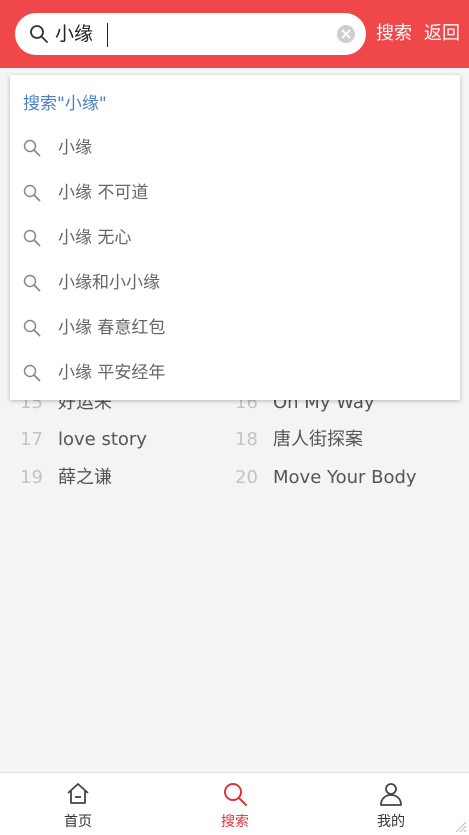 The image size is (469, 835). I want to click on text-caret, so click(107, 35).